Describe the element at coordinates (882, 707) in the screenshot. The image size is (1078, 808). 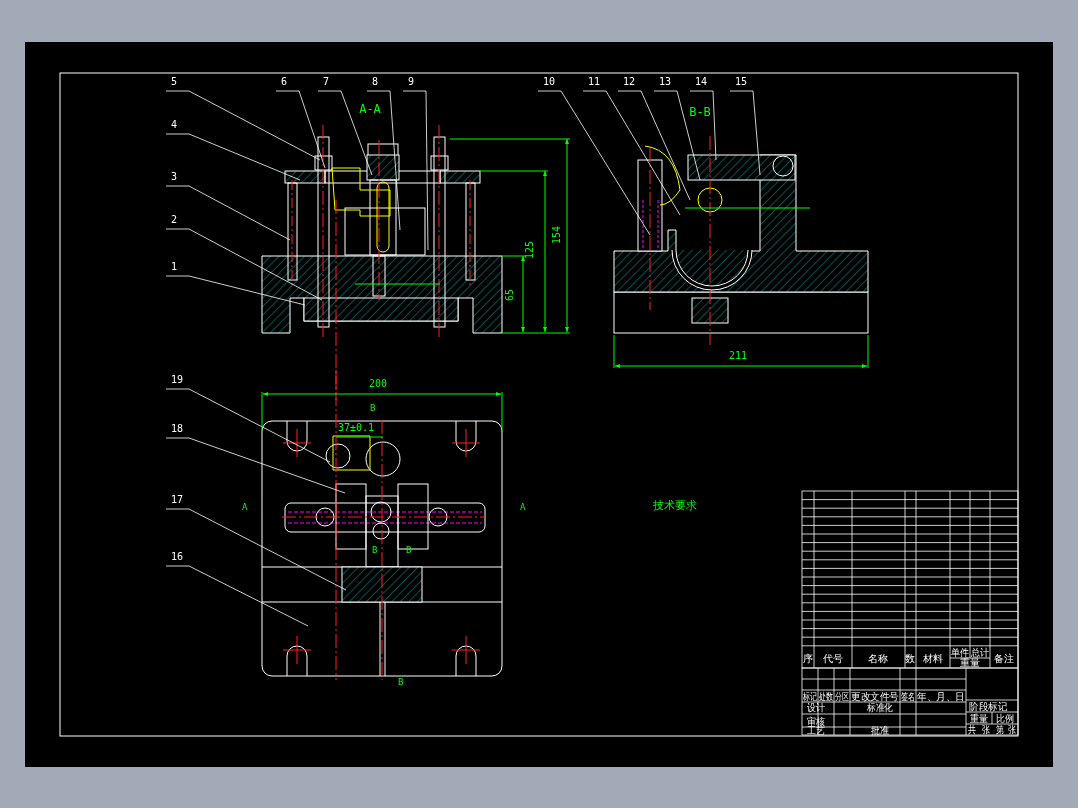
I see `title-block-label: 标准化` at that location.